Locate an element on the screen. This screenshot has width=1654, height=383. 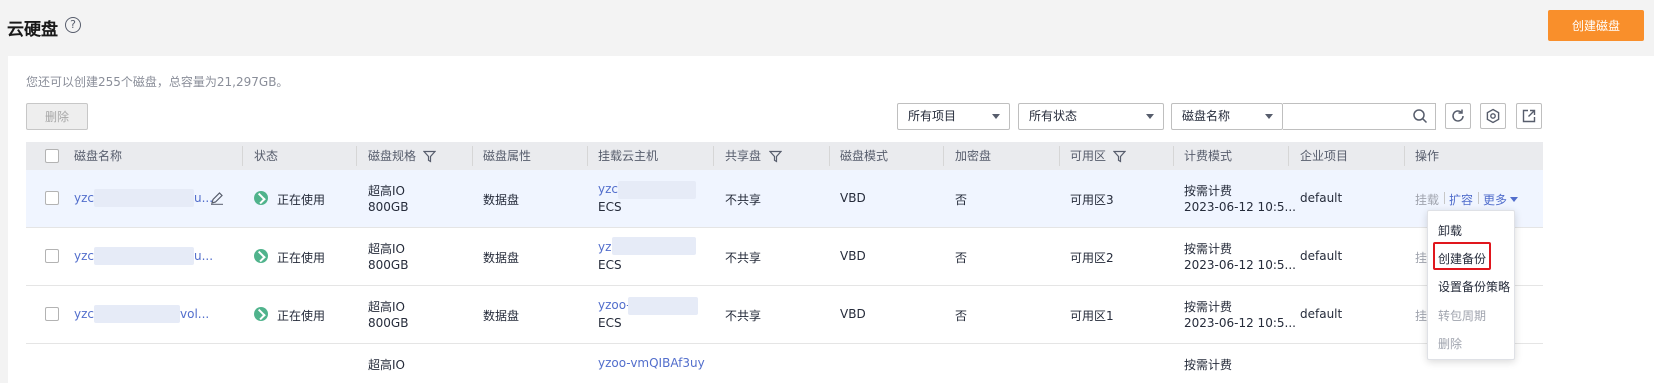
project-select-value: 所有项目 is located at coordinates (932, 116).